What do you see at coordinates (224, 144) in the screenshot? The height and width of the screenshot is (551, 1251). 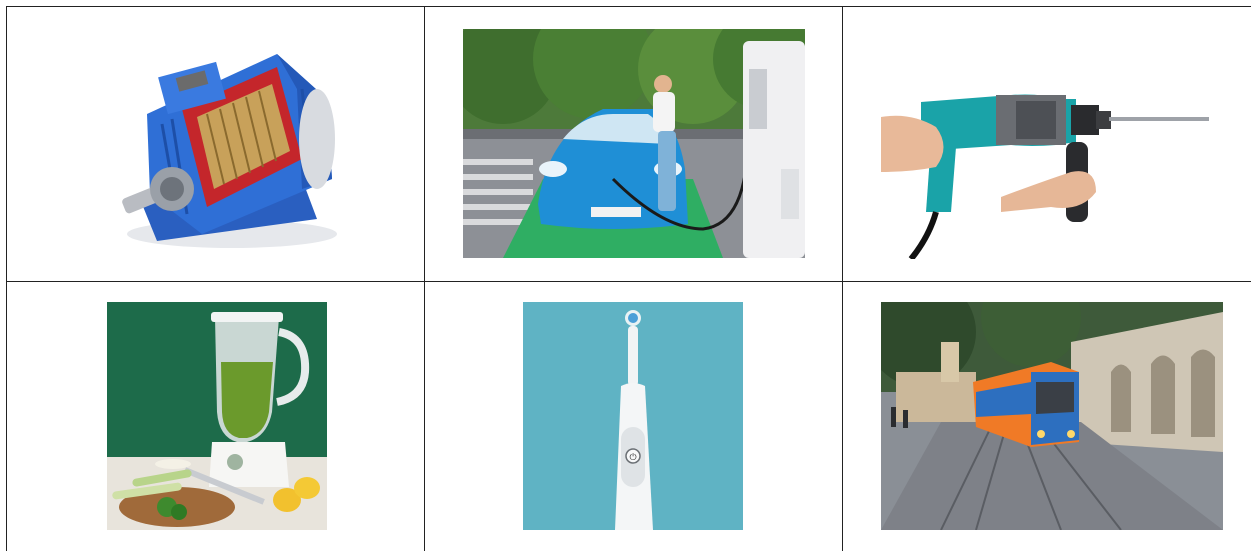 I see `electric-motor-image` at bounding box center [224, 144].